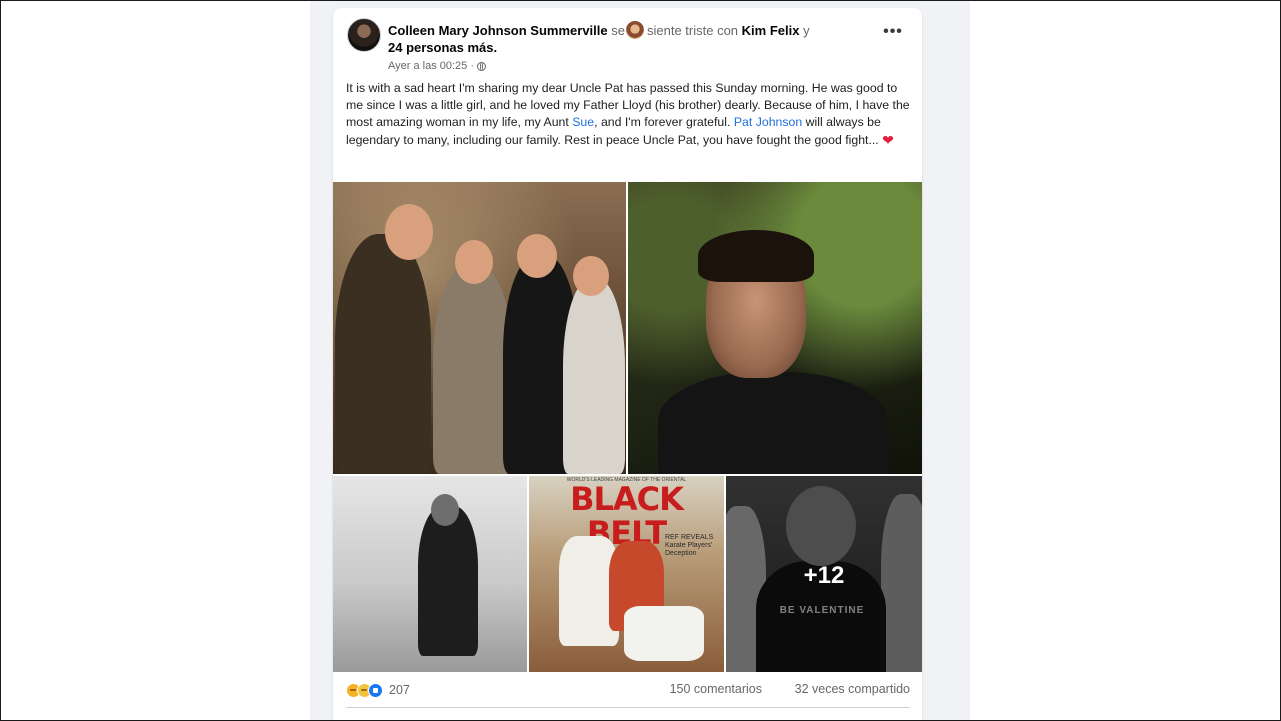 Image resolution: width=1281 pixels, height=721 pixels. Describe the element at coordinates (618, 30) in the screenshot. I see `feeling-verb: se` at that location.